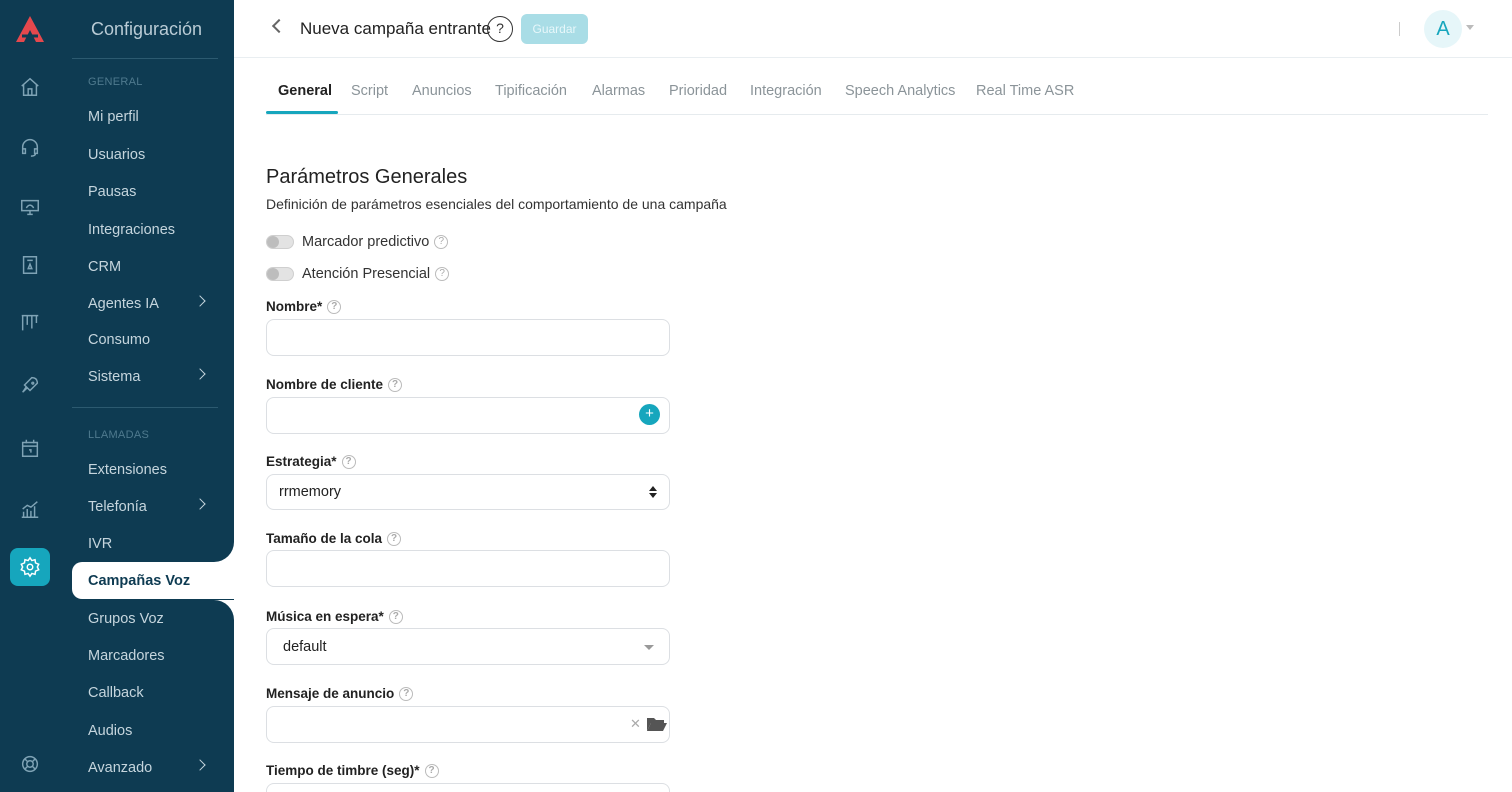  Describe the element at coordinates (153, 339) in the screenshot. I see `sidebar-item-consumo: Consumo` at that location.